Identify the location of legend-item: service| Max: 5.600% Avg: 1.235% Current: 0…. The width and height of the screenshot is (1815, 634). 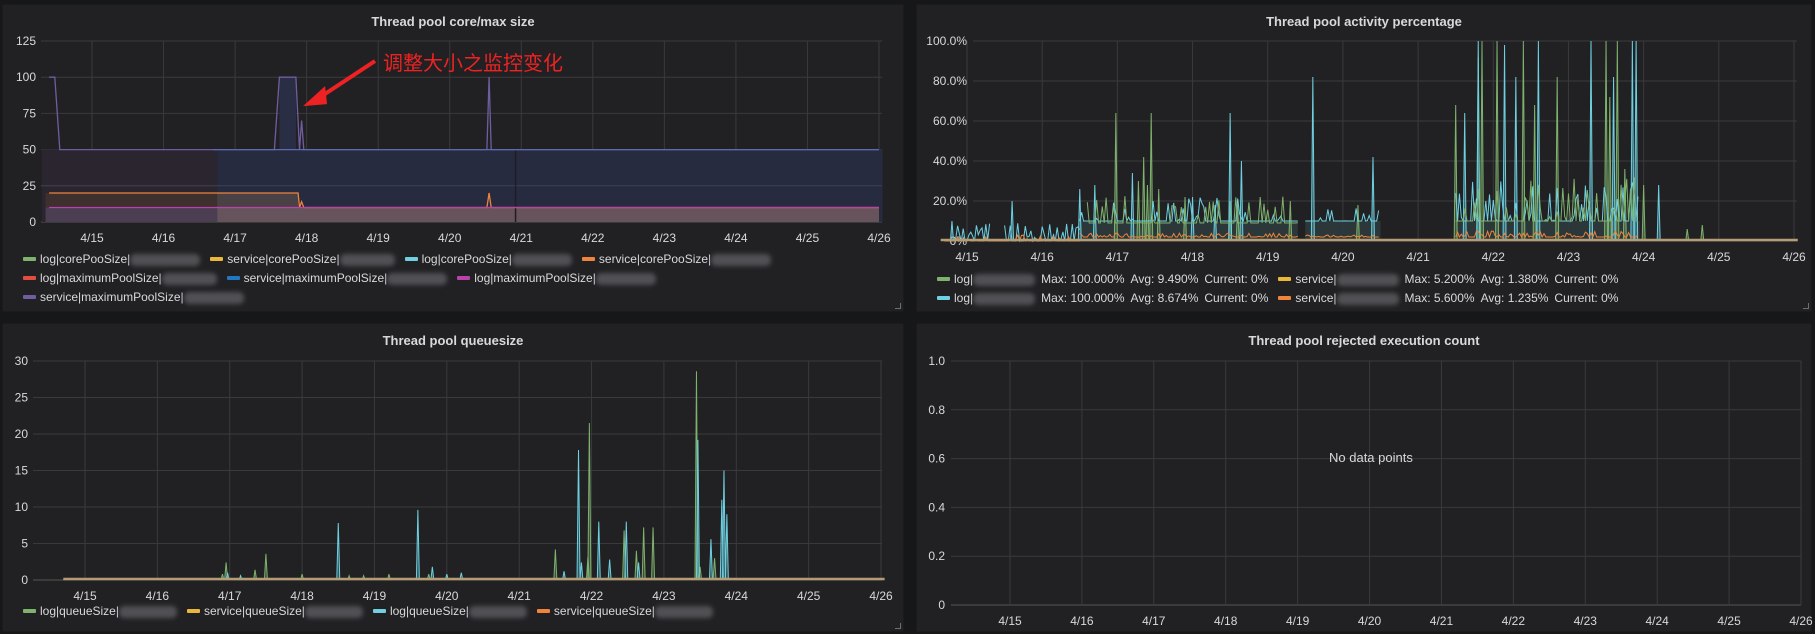
(1448, 298).